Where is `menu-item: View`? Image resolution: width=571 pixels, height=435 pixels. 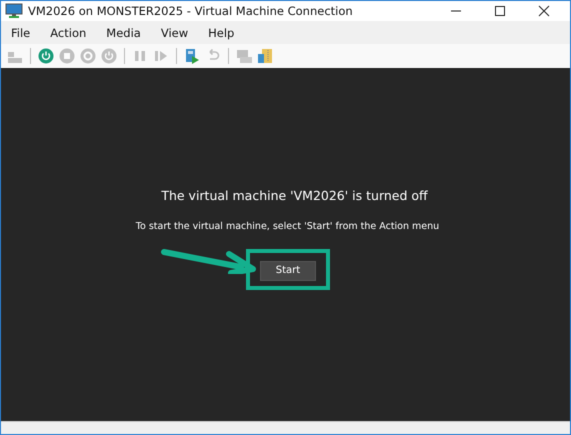 menu-item: View is located at coordinates (174, 33).